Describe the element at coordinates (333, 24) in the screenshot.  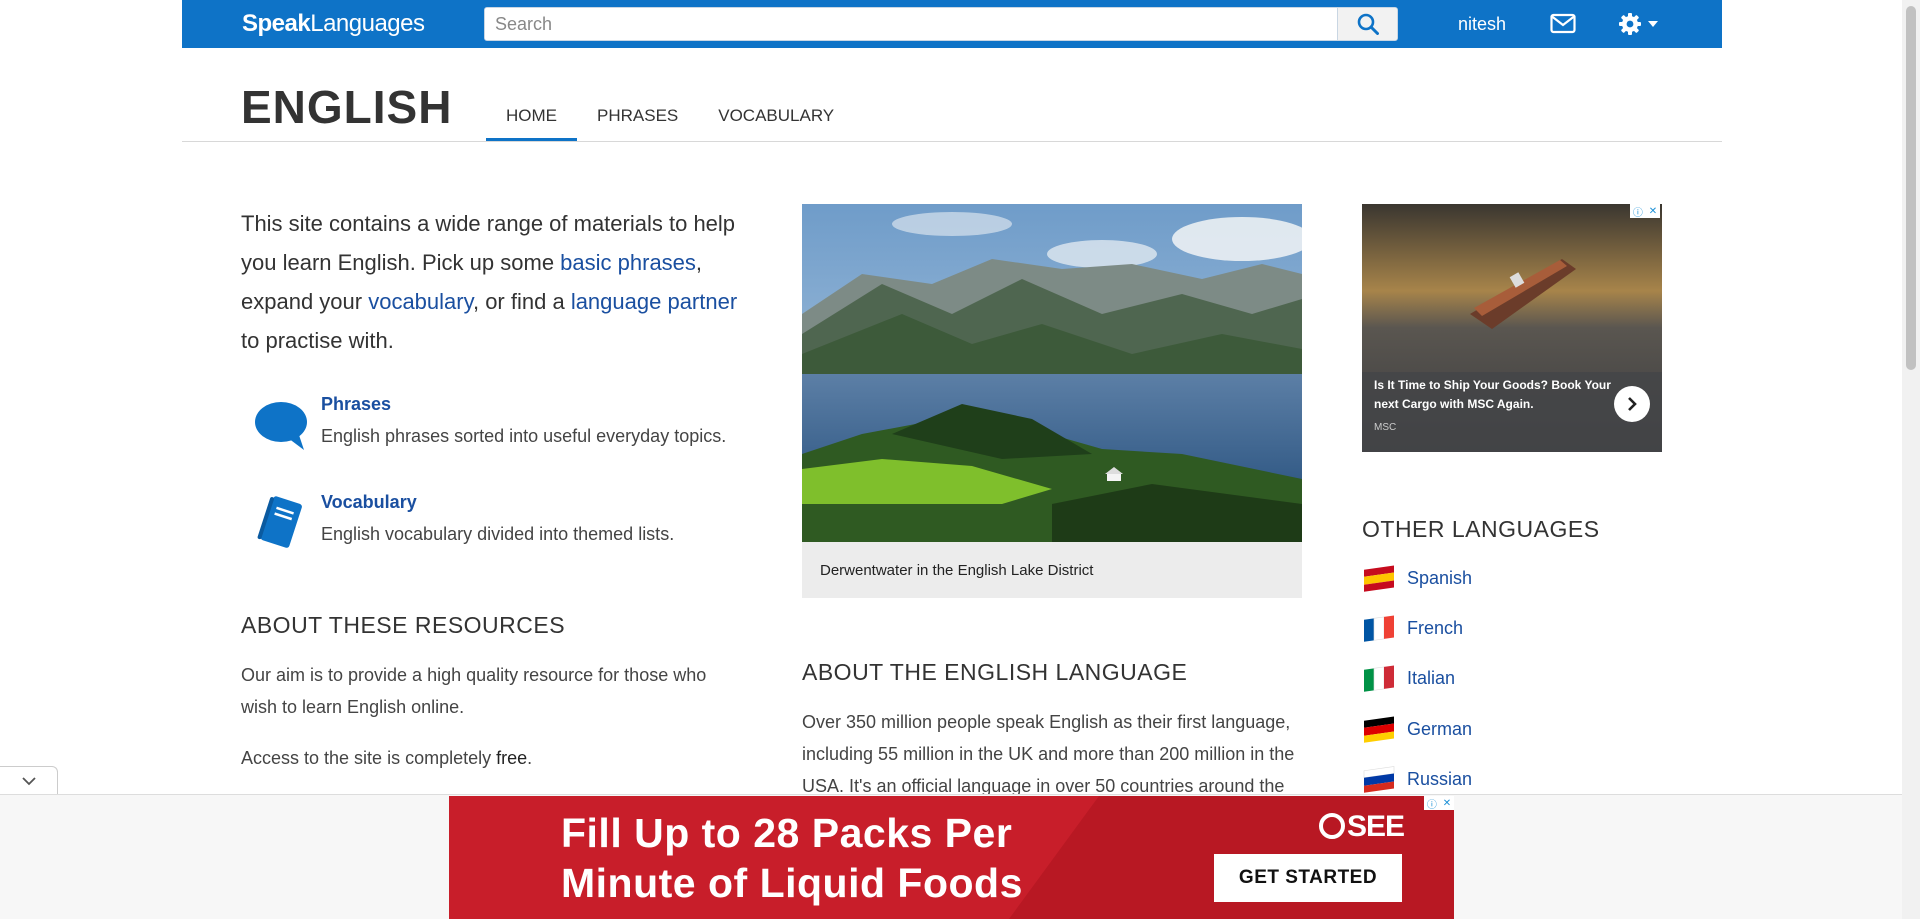
I see `site-logo: SpeakLanguages` at that location.